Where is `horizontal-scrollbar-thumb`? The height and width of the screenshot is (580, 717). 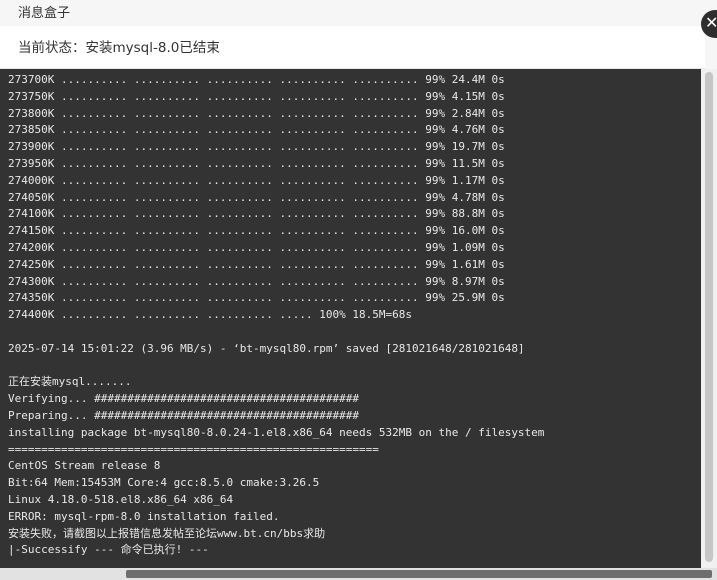 horizontal-scrollbar-thumb is located at coordinates (419, 574).